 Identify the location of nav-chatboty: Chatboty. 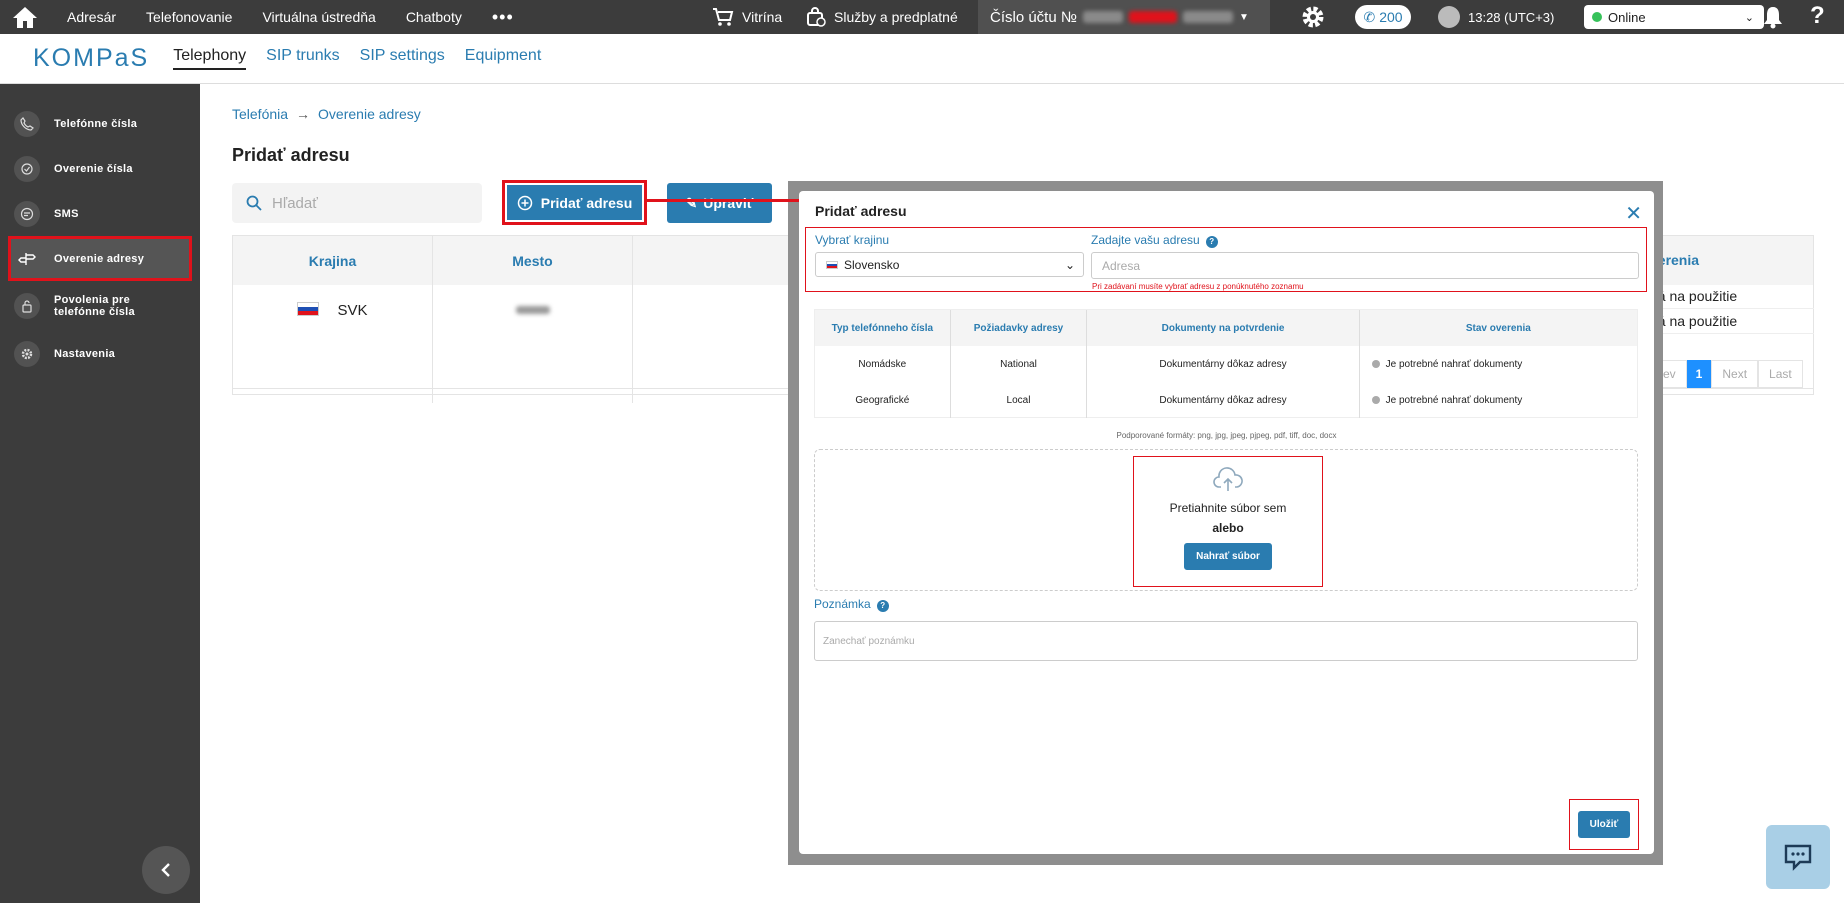
(434, 17).